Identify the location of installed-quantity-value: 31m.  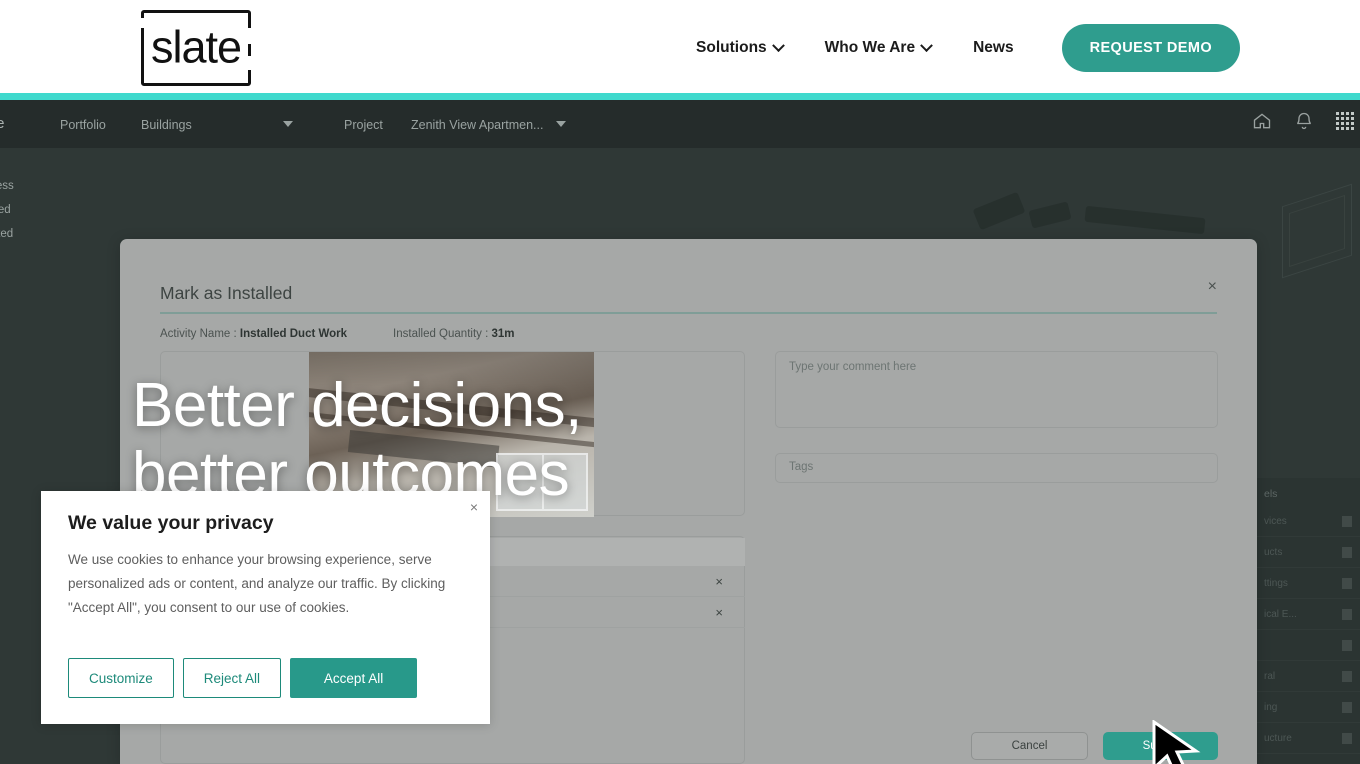
(503, 334).